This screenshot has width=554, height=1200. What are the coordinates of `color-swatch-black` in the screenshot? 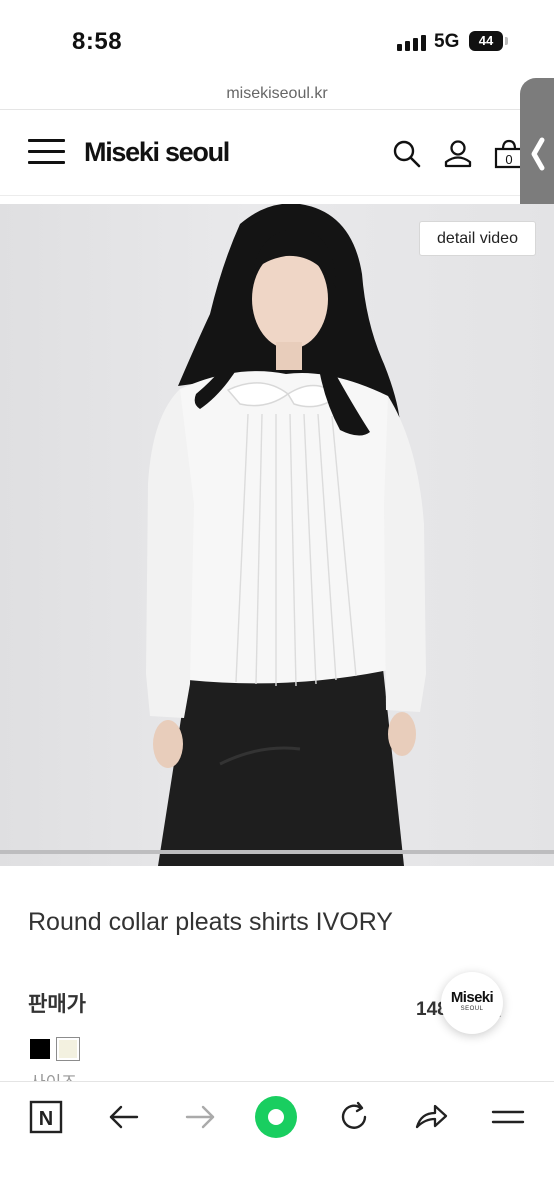 It's located at (40, 1049).